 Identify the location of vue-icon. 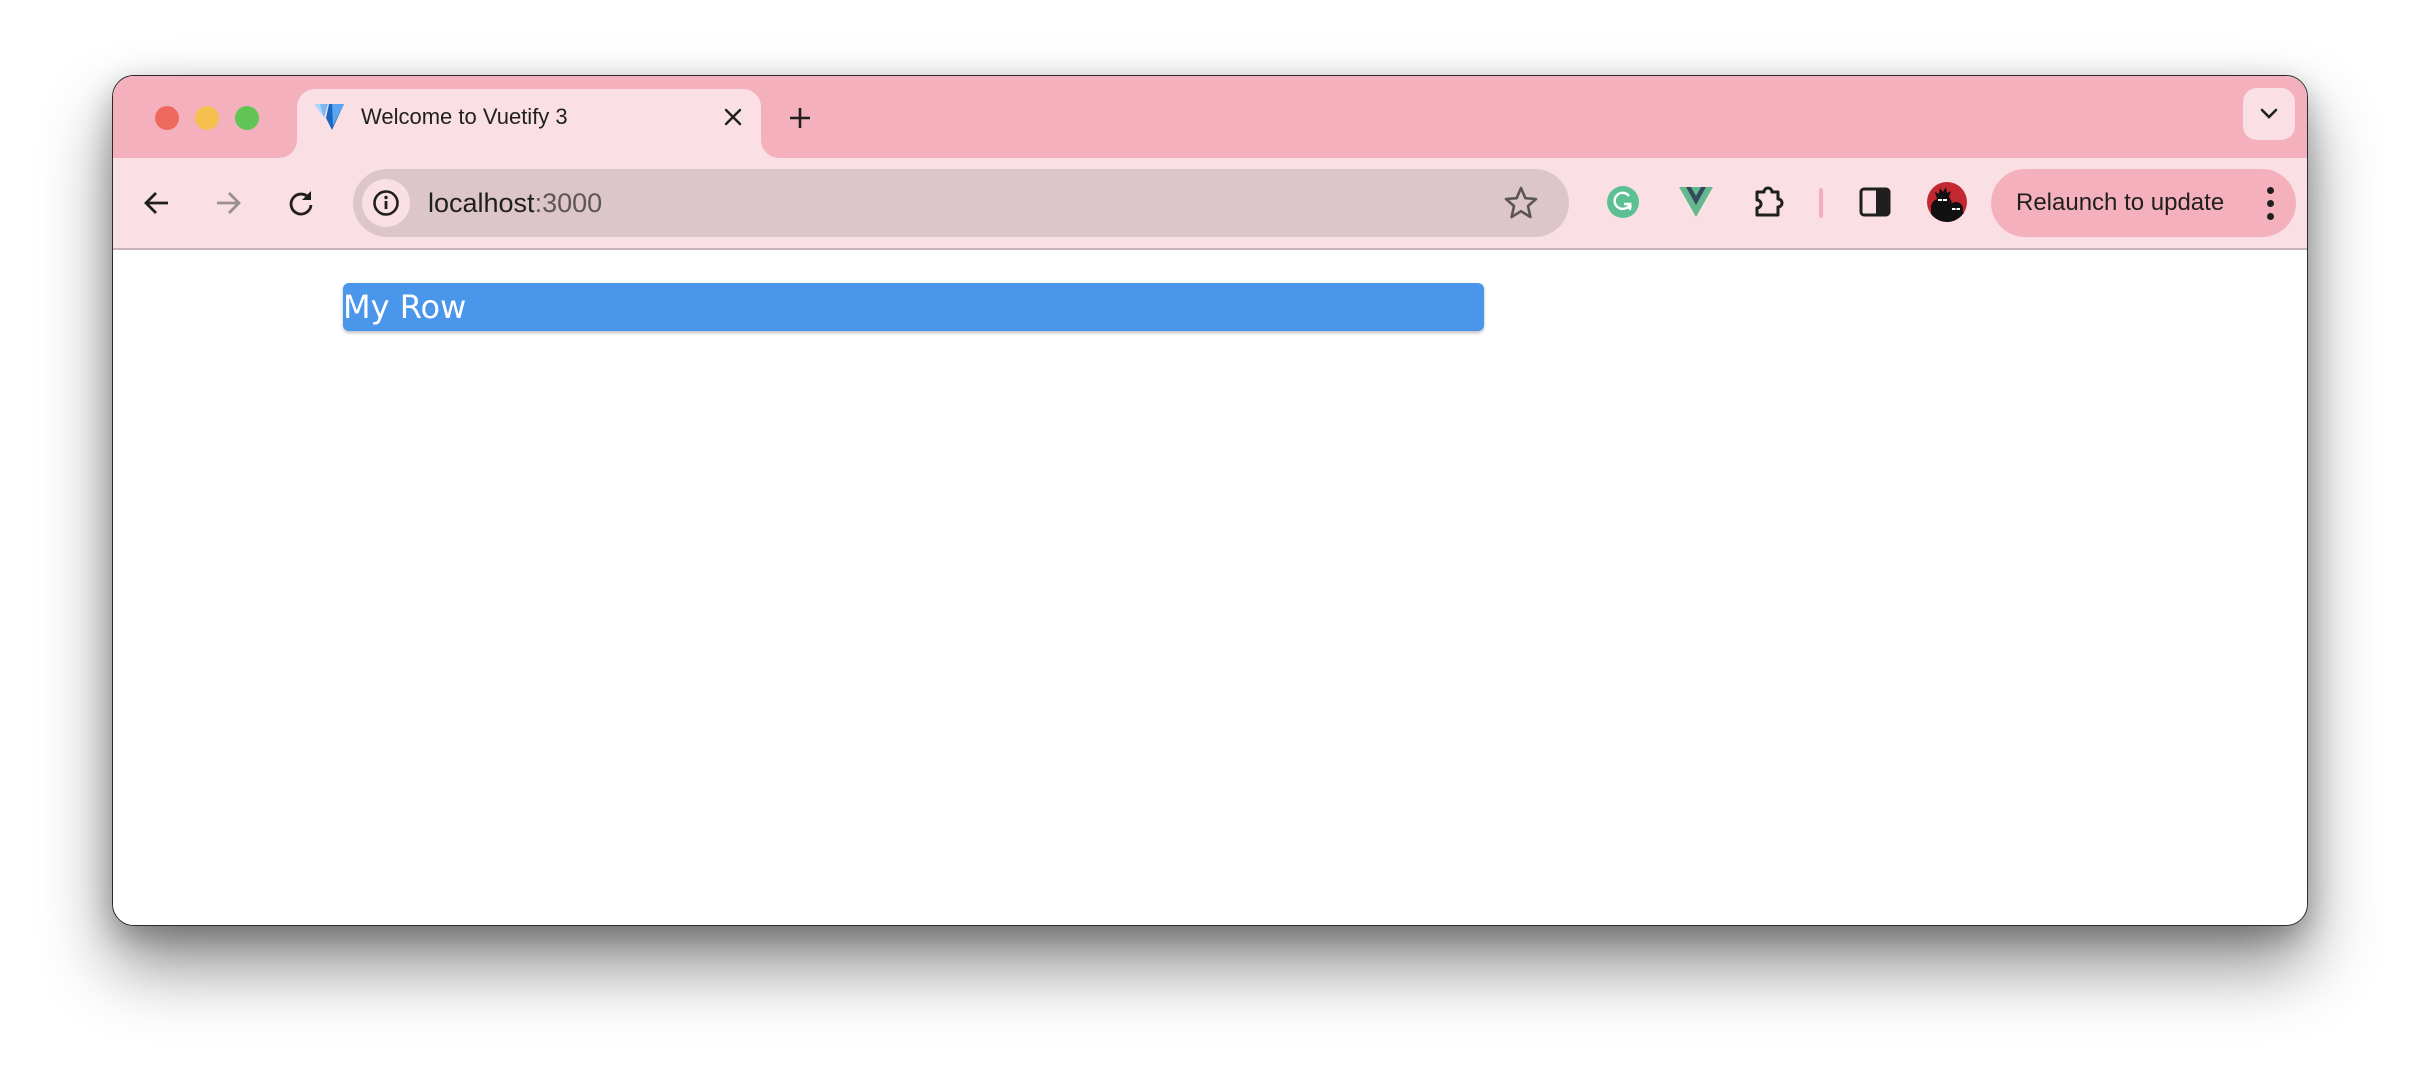
(1696, 202).